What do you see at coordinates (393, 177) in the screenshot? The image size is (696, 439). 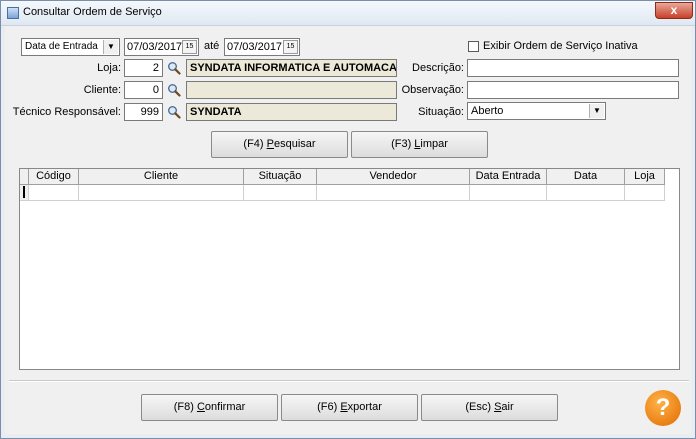 I see `column-header-vendedor: Vendedor` at bounding box center [393, 177].